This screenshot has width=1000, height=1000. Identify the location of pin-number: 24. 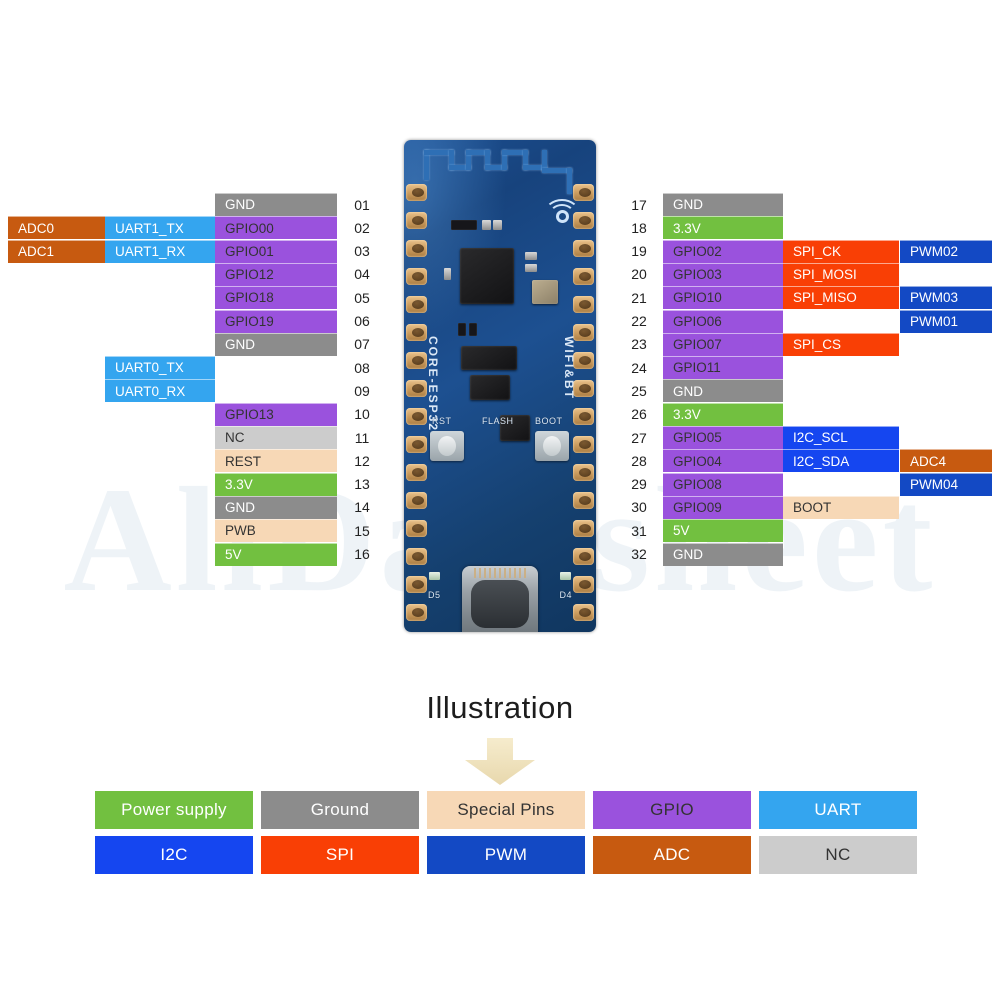
(639, 367).